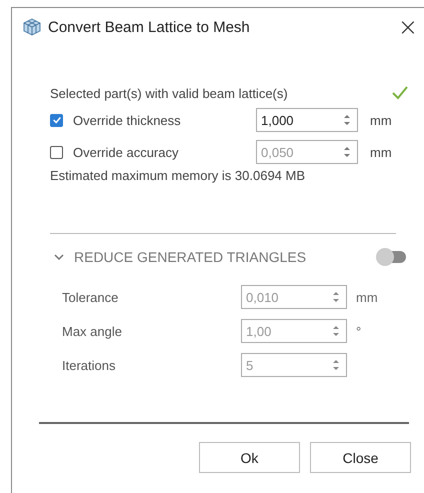  I want to click on field-label: Iterations, so click(88, 365).